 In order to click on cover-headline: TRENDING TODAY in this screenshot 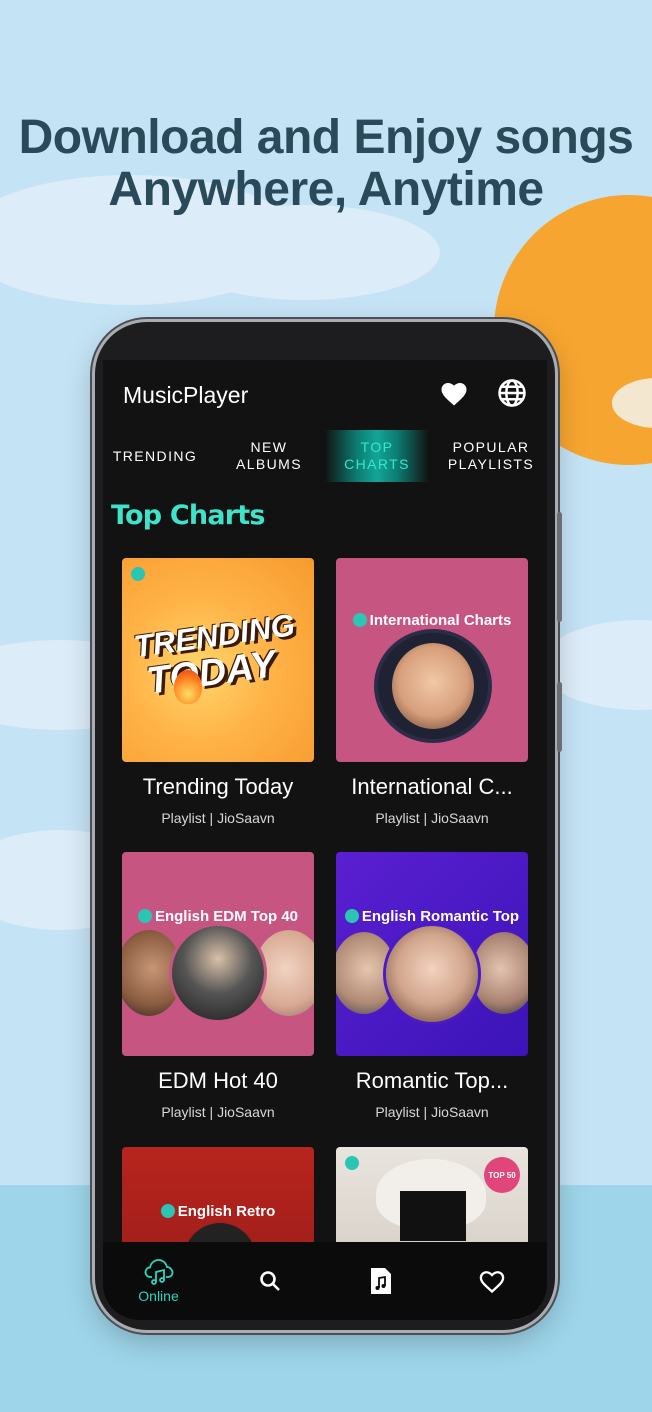, I will do `click(217, 655)`.